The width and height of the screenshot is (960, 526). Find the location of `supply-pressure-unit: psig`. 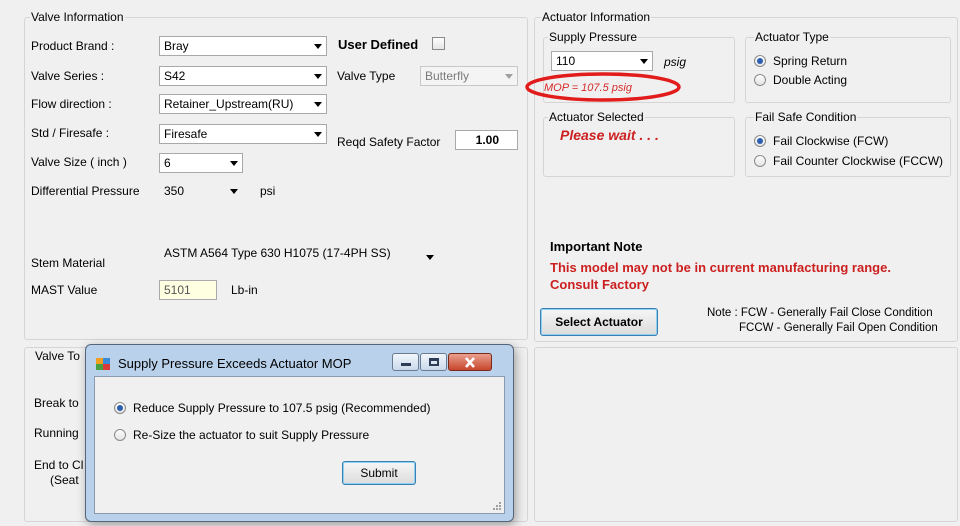

supply-pressure-unit: psig is located at coordinates (675, 62).